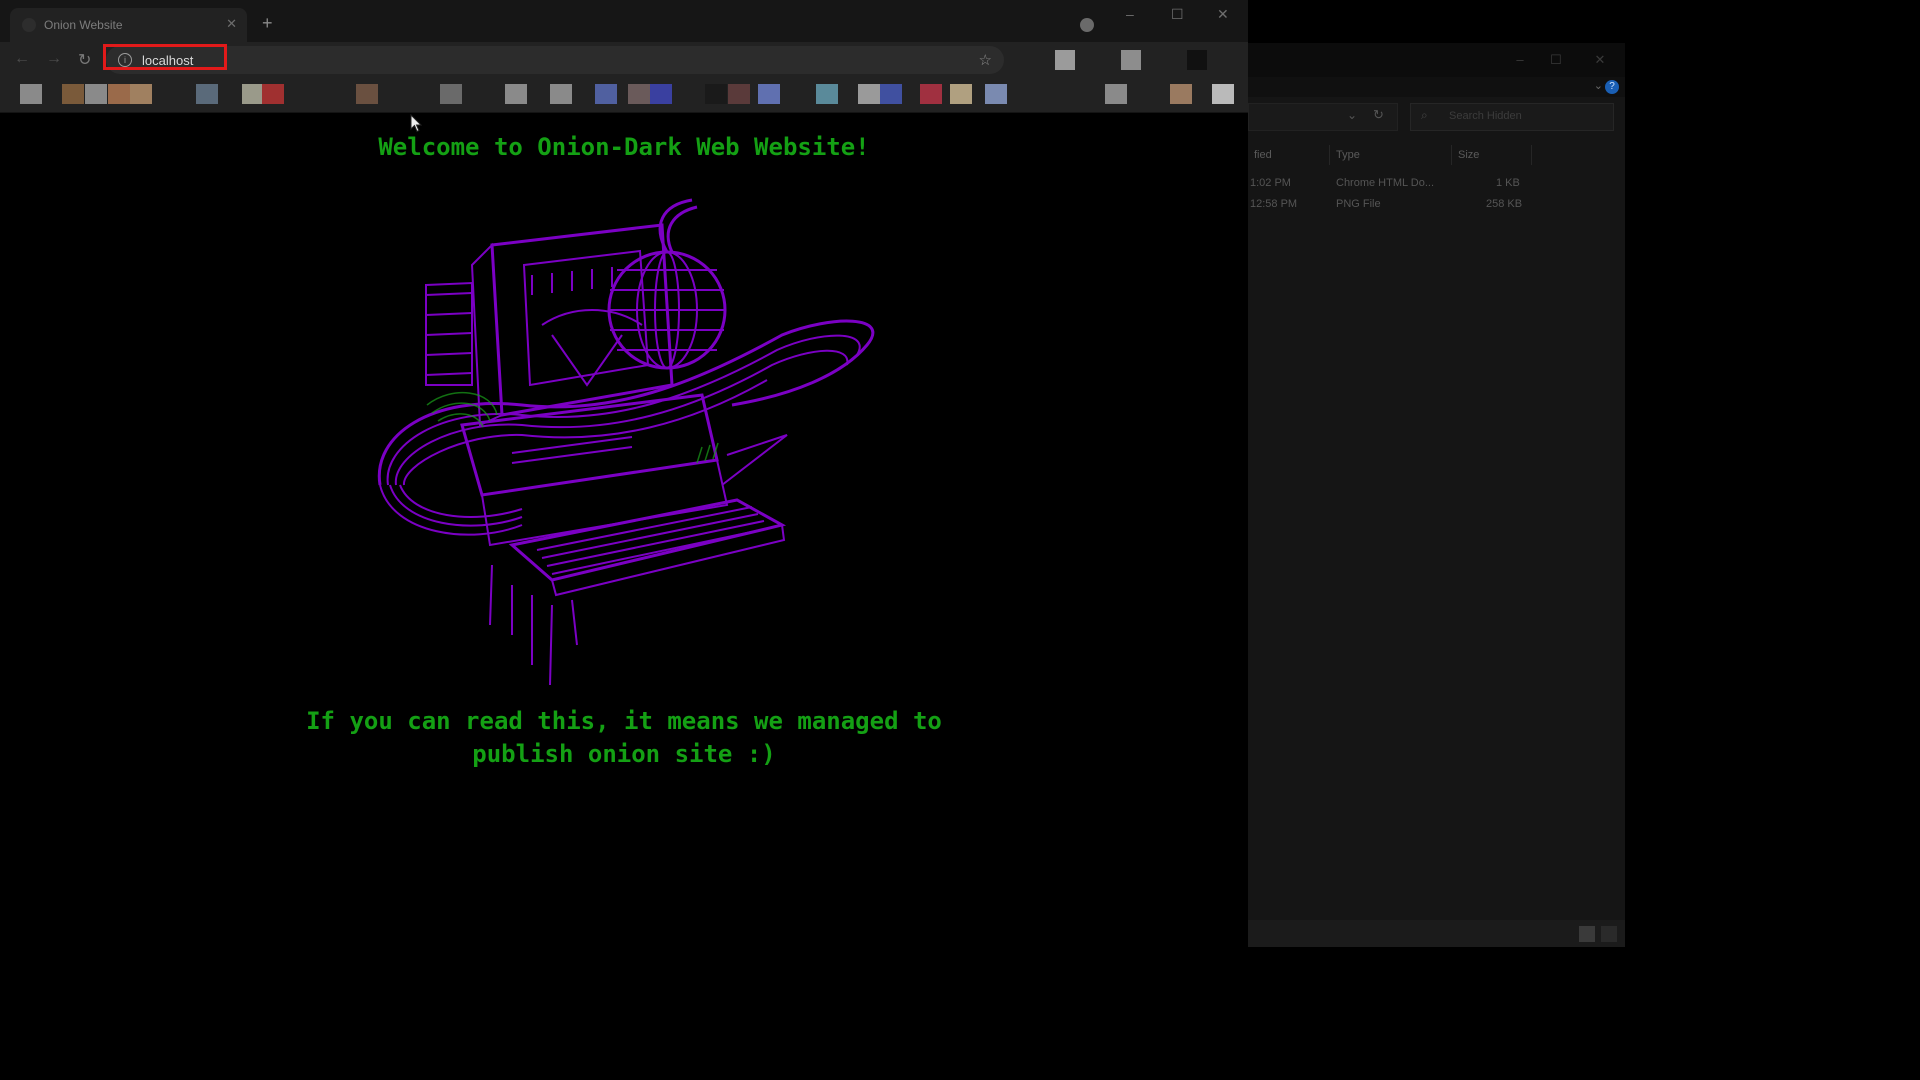 This screenshot has width=1920, height=1080. I want to click on browser-maximize-button: ☐, so click(1177, 14).